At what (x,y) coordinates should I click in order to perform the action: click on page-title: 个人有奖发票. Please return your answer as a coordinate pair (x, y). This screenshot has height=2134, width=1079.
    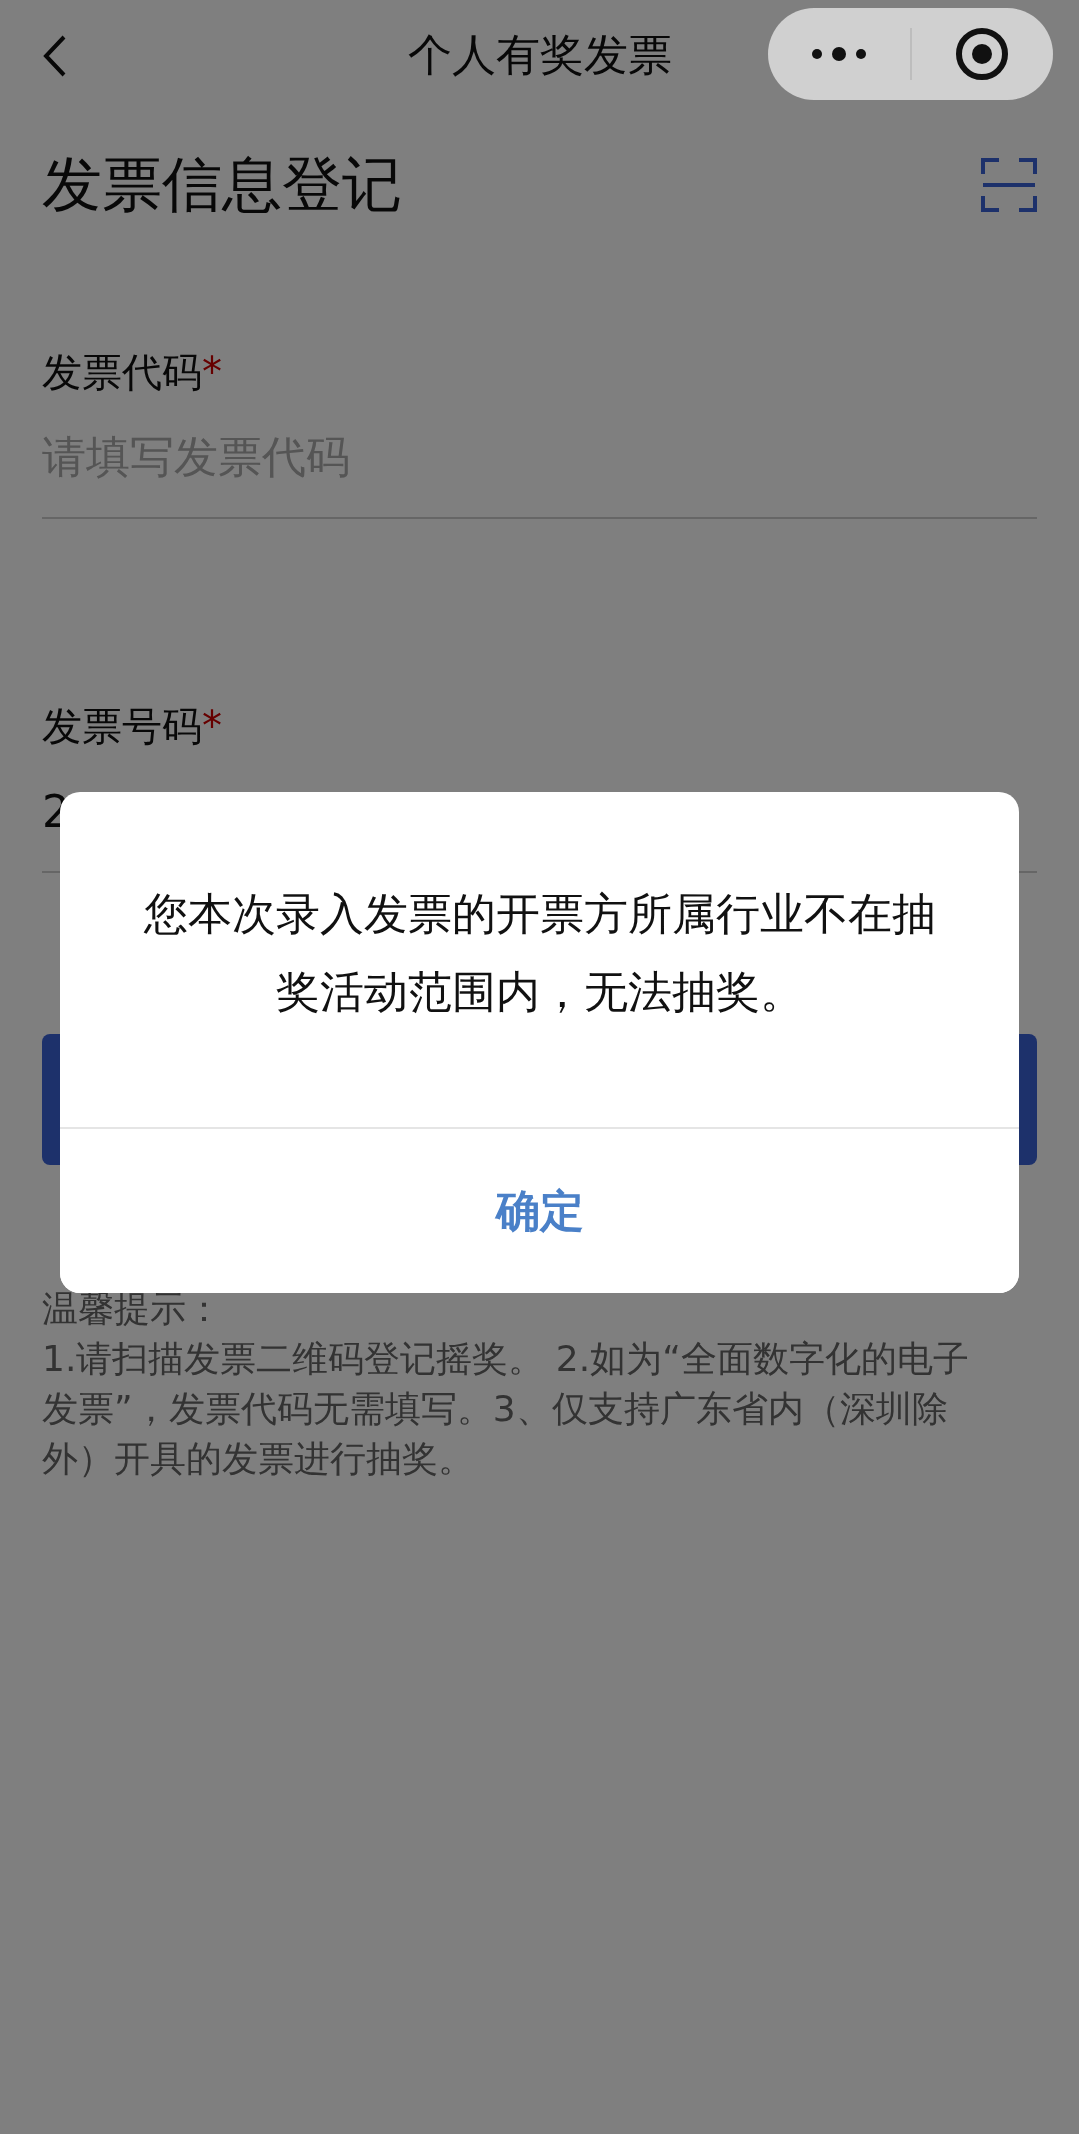
    Looking at the image, I should click on (539, 55).